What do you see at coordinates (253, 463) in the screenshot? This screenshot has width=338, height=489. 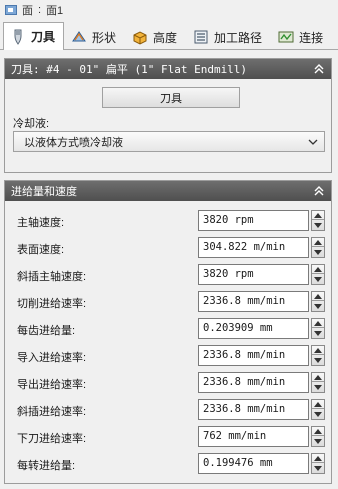 I see `parameter-input: 0.199476 mm` at bounding box center [253, 463].